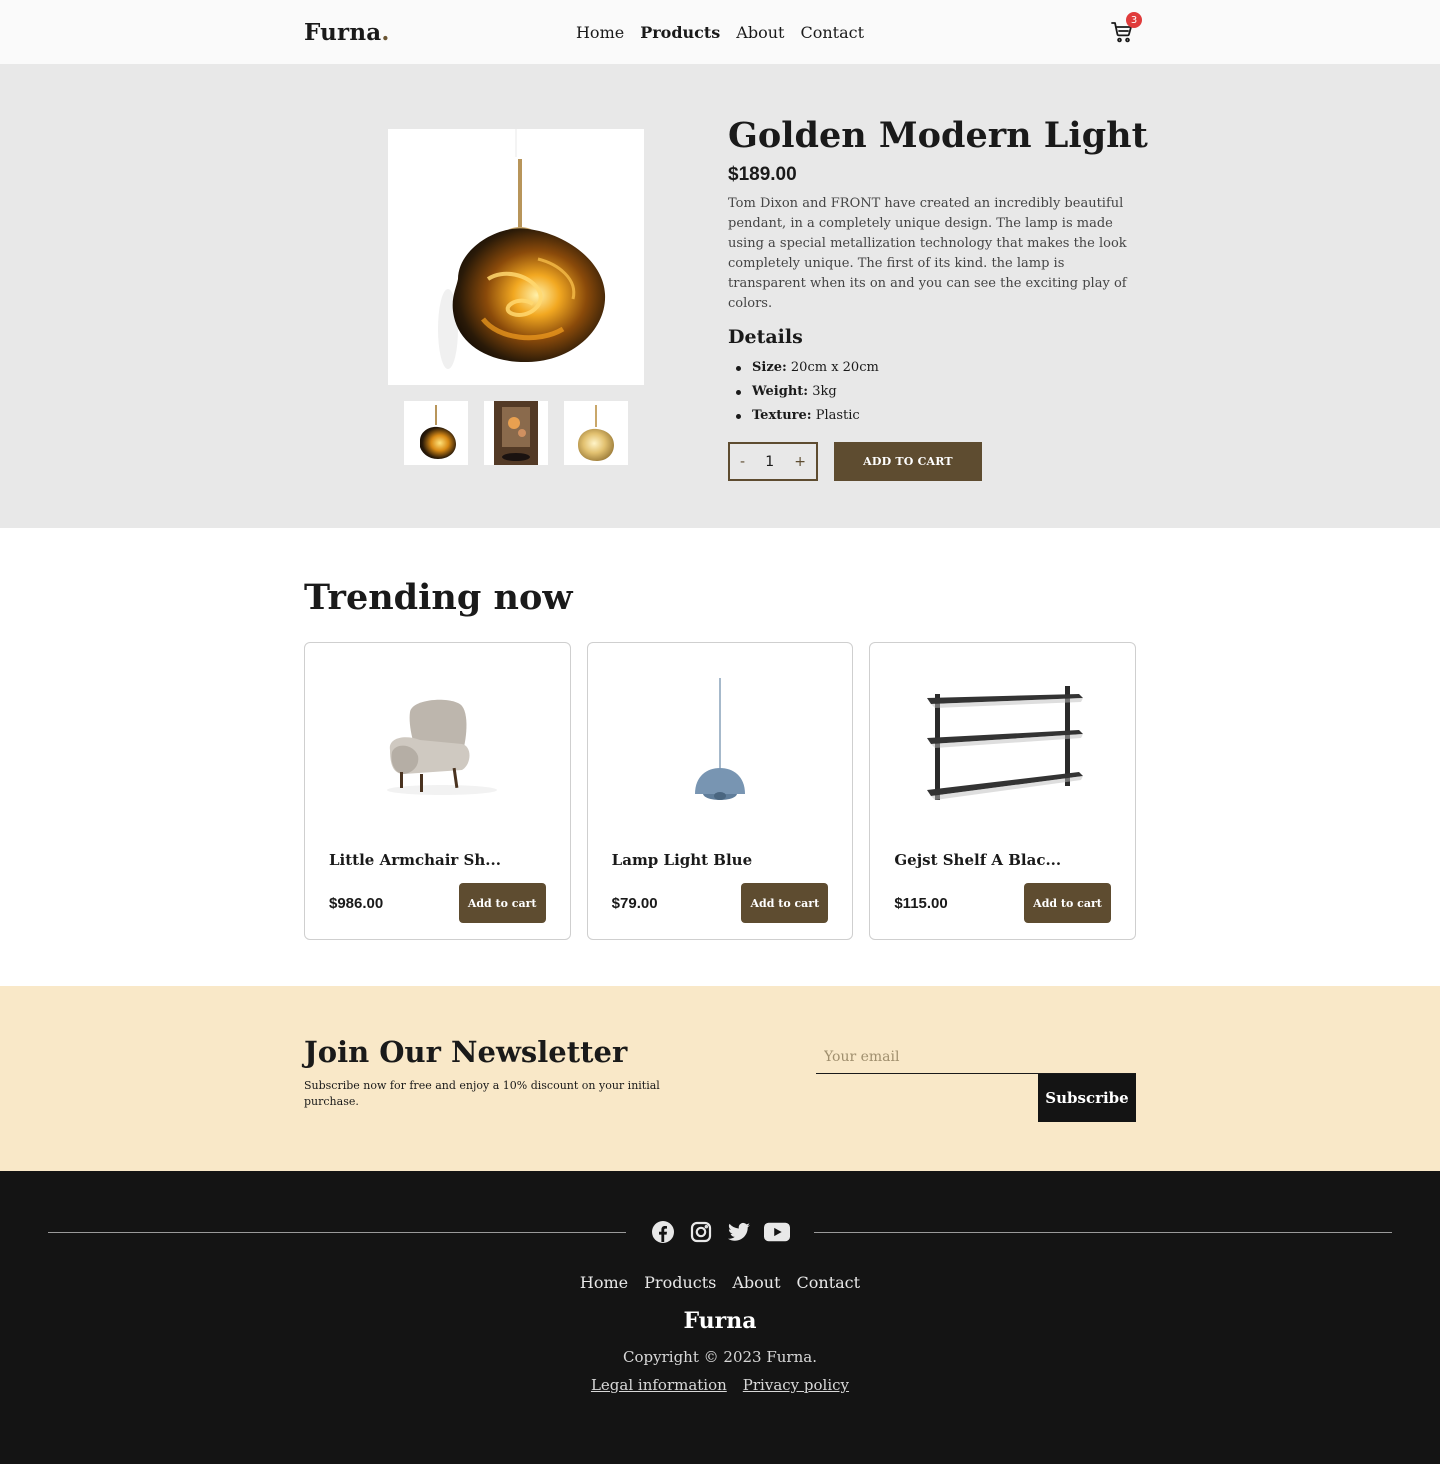 This screenshot has width=1440, height=1464. I want to click on footer-link-about: About, so click(756, 1282).